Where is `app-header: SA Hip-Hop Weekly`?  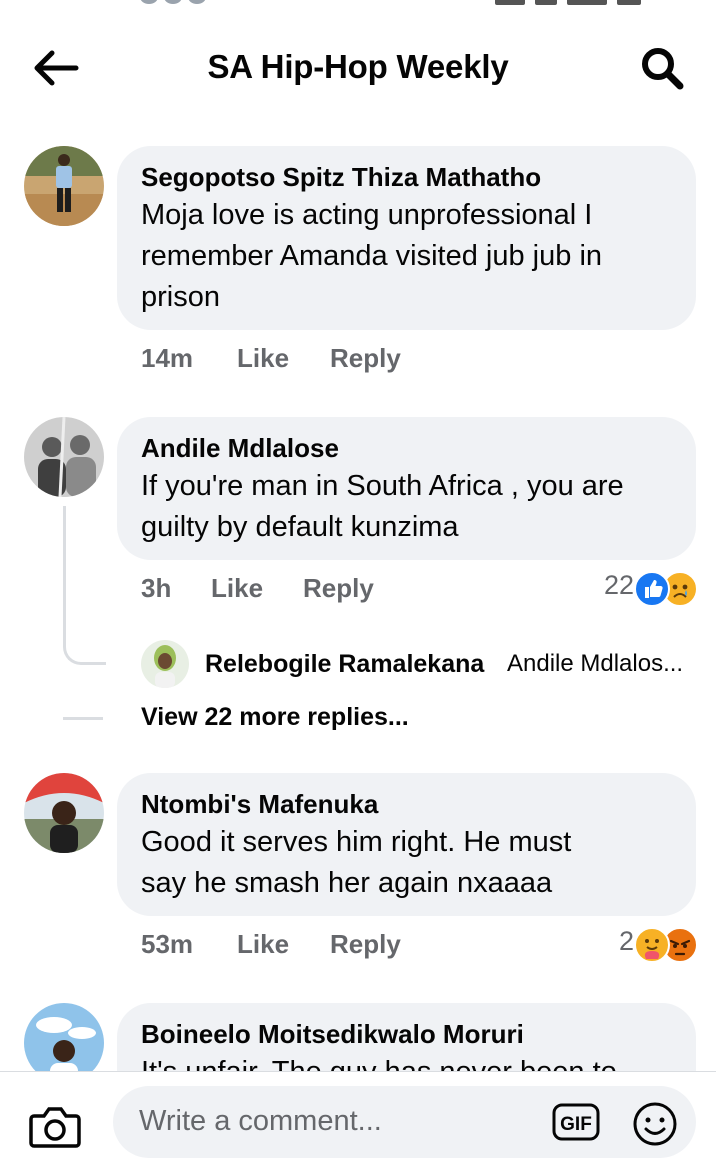 app-header: SA Hip-Hop Weekly is located at coordinates (358, 67).